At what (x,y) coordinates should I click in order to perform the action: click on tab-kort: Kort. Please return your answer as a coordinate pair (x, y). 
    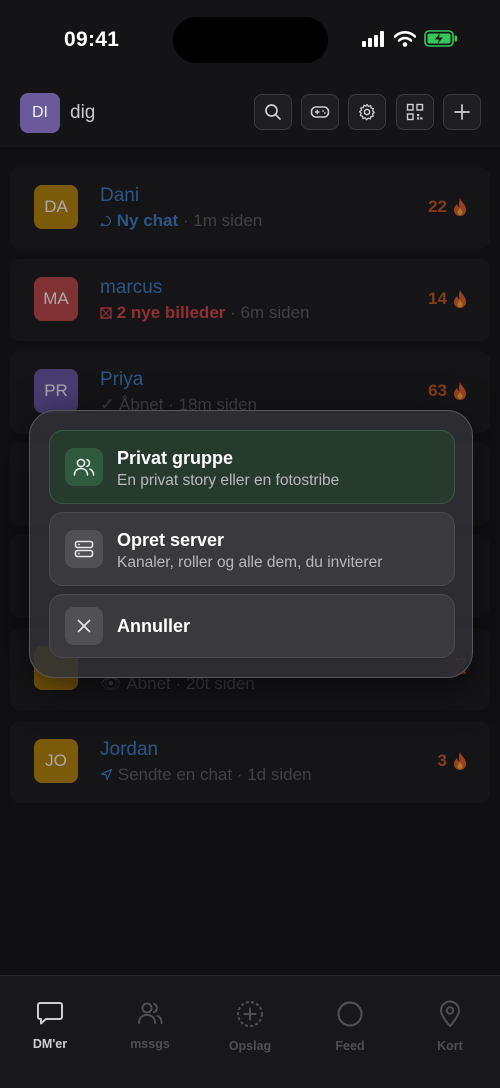
    Looking at the image, I should click on (450, 1026).